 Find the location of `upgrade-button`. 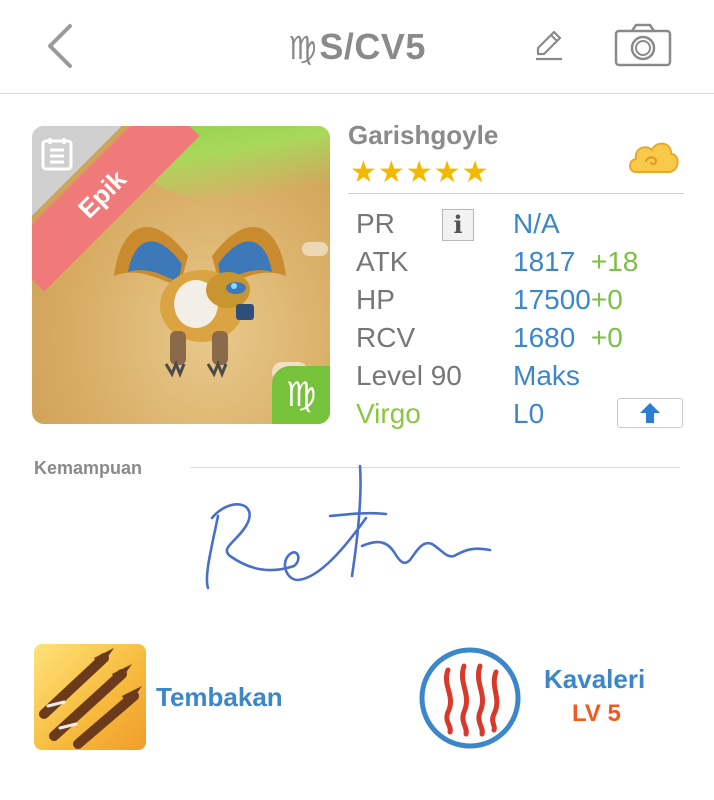

upgrade-button is located at coordinates (650, 413).